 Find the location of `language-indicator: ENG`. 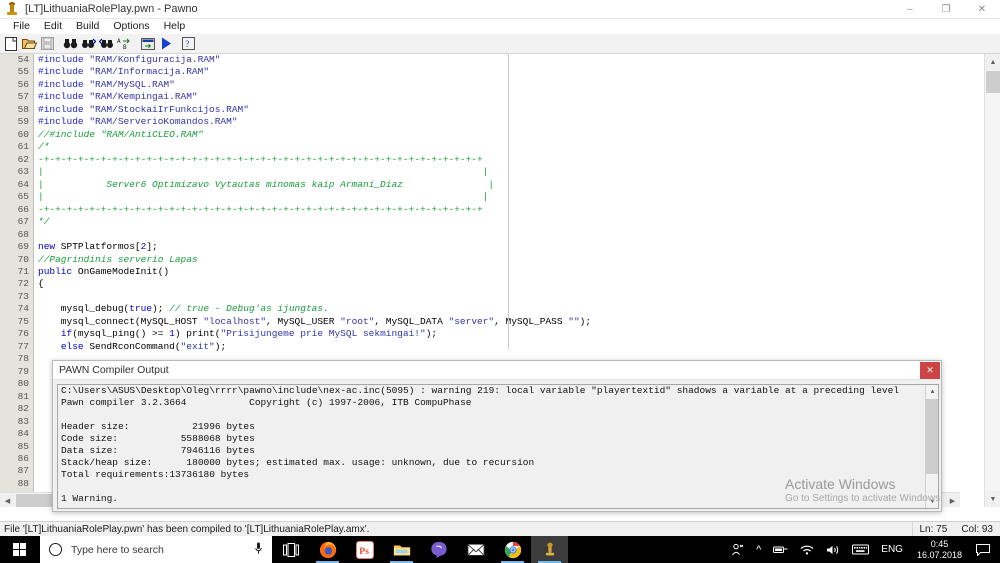

language-indicator: ENG is located at coordinates (892, 549).